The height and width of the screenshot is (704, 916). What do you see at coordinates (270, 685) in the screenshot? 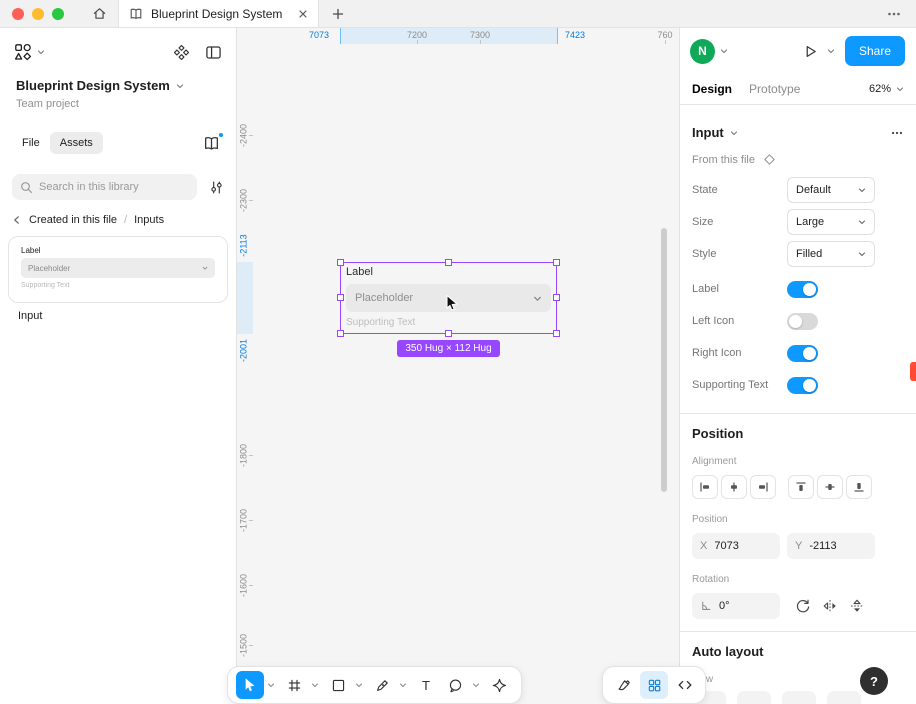
I see `move-tool-chevron` at bounding box center [270, 685].